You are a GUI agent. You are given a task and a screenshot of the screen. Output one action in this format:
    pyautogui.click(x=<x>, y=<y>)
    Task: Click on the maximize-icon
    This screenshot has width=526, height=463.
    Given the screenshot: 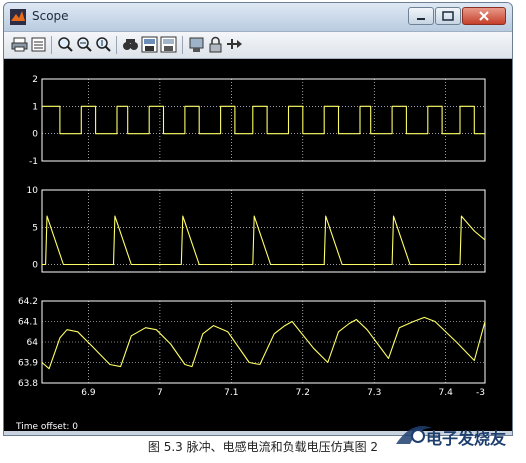 What is the action you would take?
    pyautogui.click(x=448, y=16)
    